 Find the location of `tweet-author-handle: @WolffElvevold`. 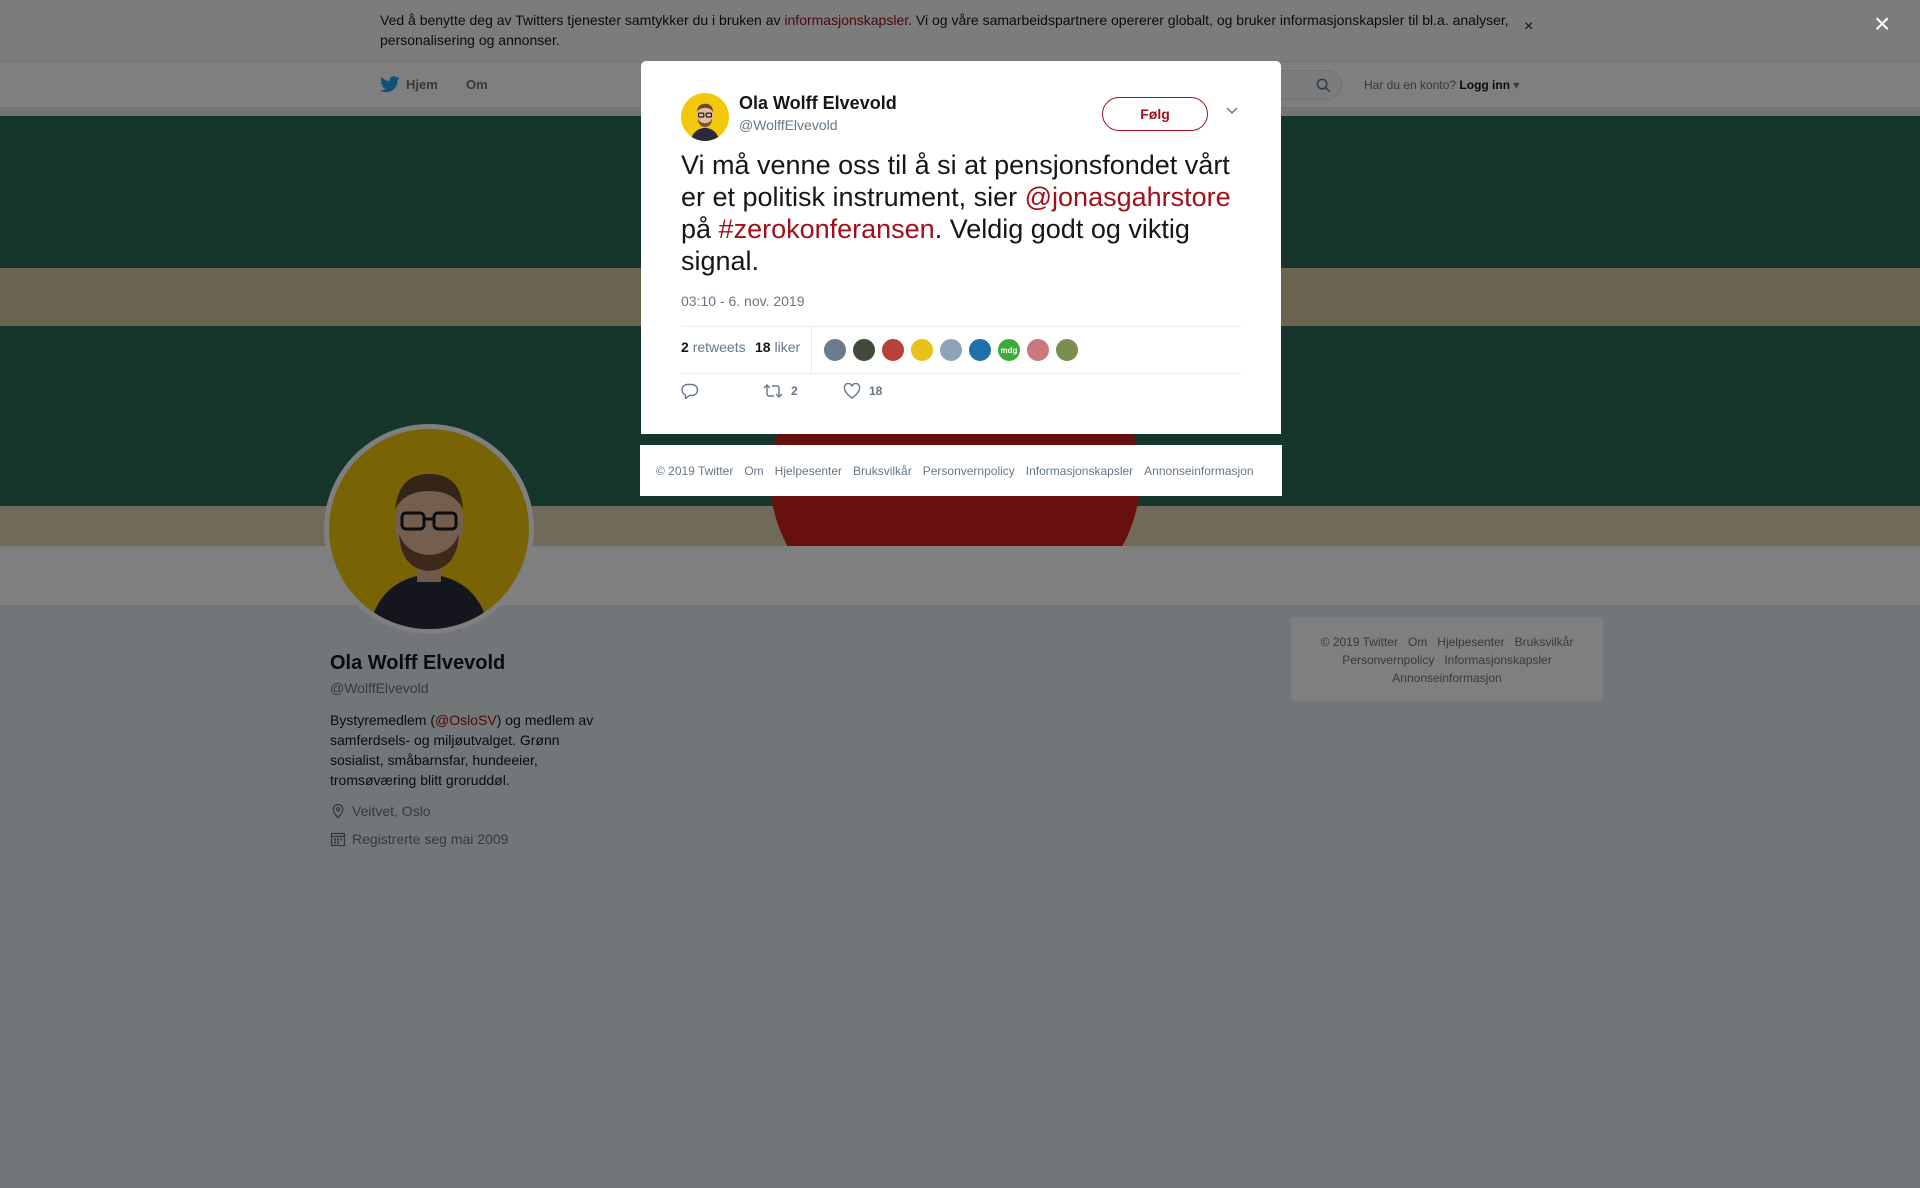

tweet-author-handle: @WolffElvevold is located at coordinates (788, 125).